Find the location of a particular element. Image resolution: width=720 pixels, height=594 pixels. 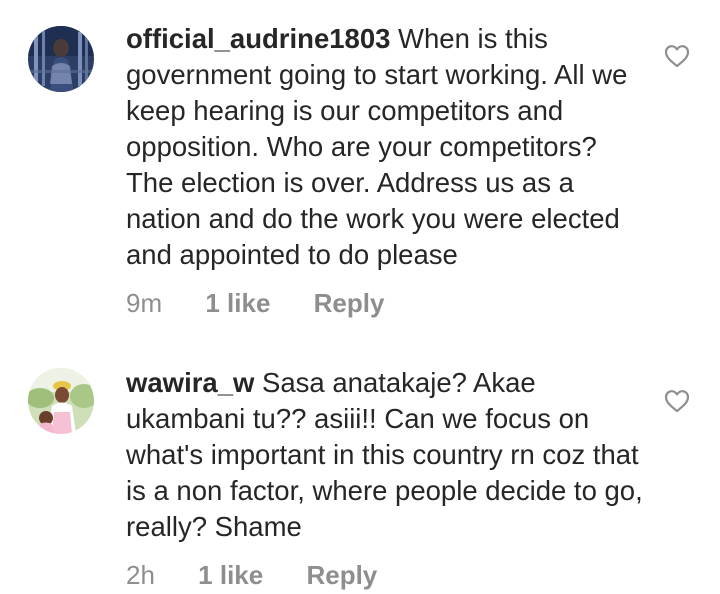

comment-timestamp: 2h is located at coordinates (140, 575).